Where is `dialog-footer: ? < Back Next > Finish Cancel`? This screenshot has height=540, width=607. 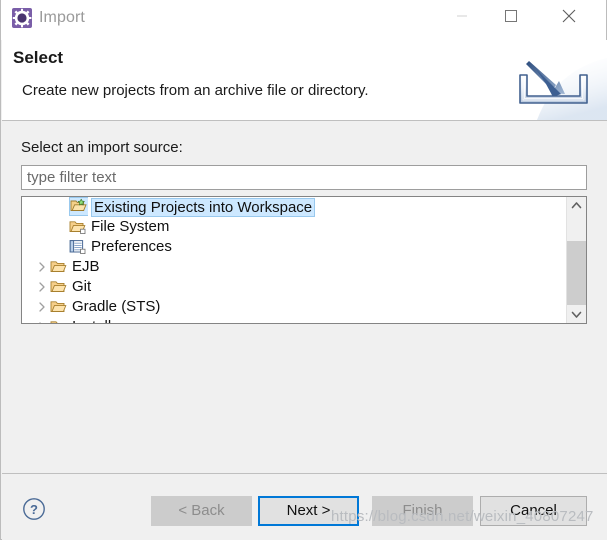 dialog-footer: ? < Back Next > Finish Cancel is located at coordinates (304, 506).